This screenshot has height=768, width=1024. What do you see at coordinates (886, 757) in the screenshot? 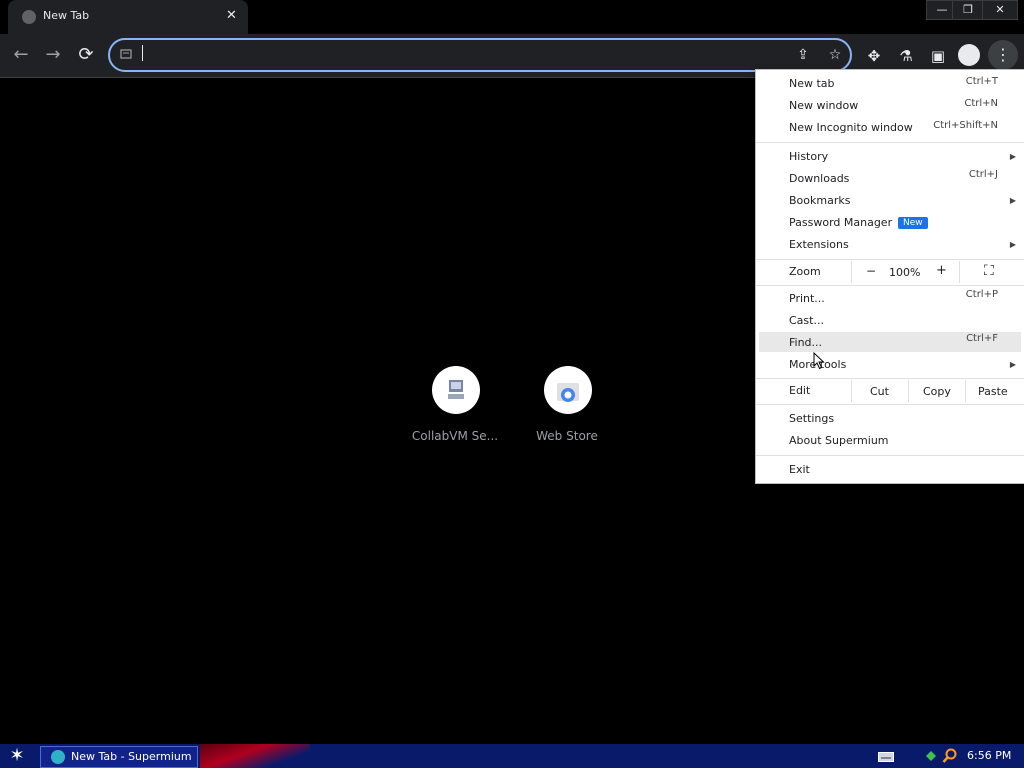
I see `keyboard-icon` at bounding box center [886, 757].